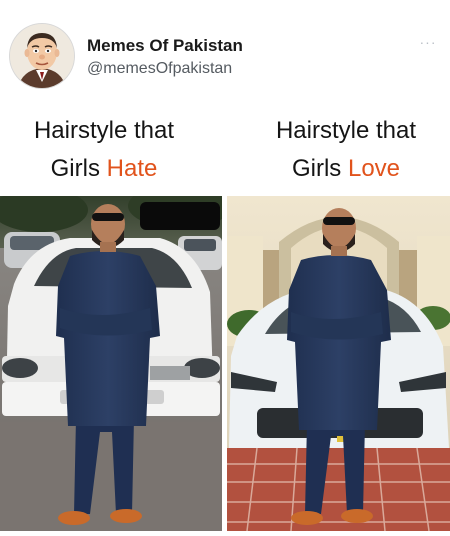 The image size is (450, 536). I want to click on avatar, so click(42, 56).